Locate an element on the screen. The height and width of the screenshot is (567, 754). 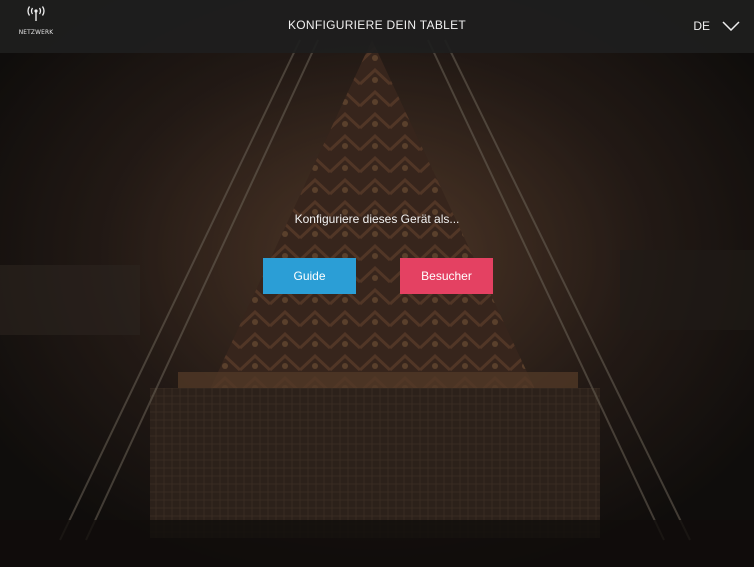
language-code: DE is located at coordinates (701, 26).